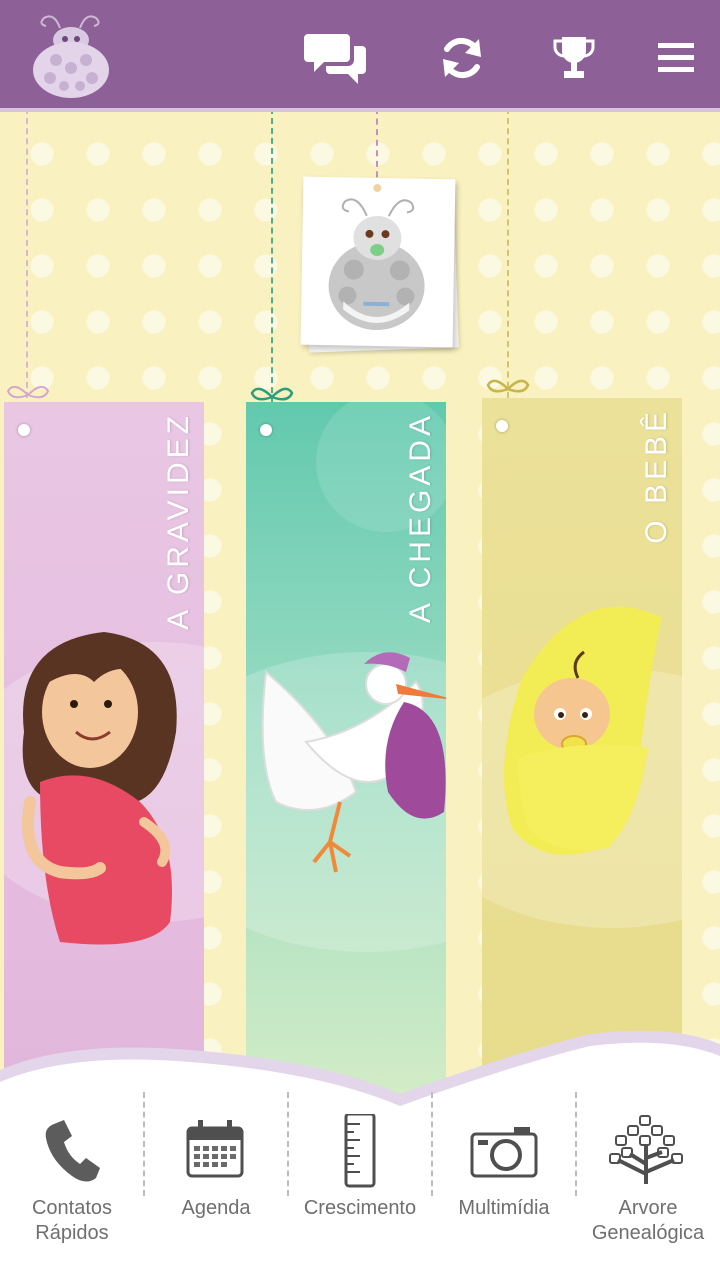 The width and height of the screenshot is (720, 1280). What do you see at coordinates (215, 1184) in the screenshot?
I see `nav-agenda: Agenda` at bounding box center [215, 1184].